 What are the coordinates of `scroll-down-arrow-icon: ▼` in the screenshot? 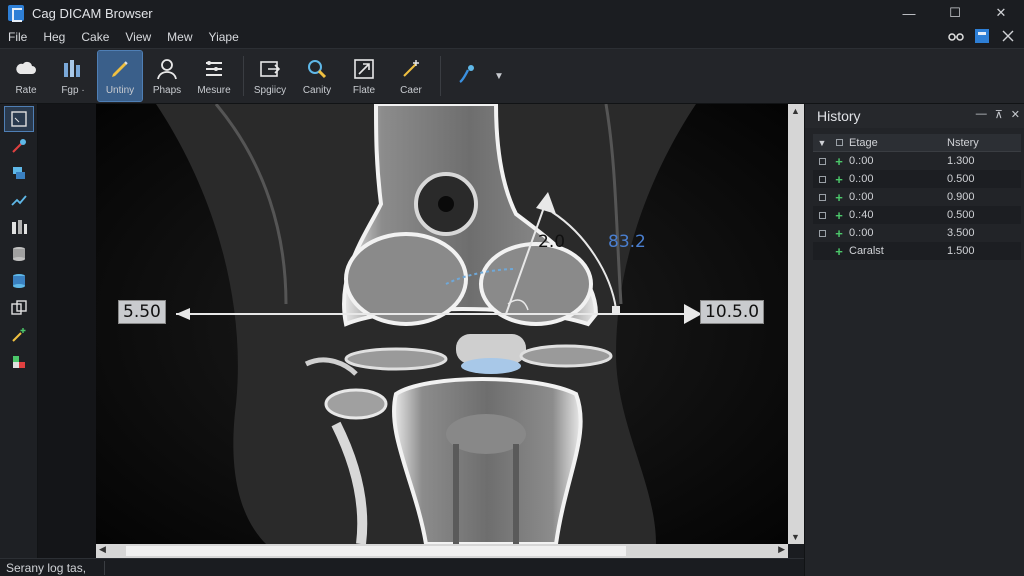 It's located at (795, 537).